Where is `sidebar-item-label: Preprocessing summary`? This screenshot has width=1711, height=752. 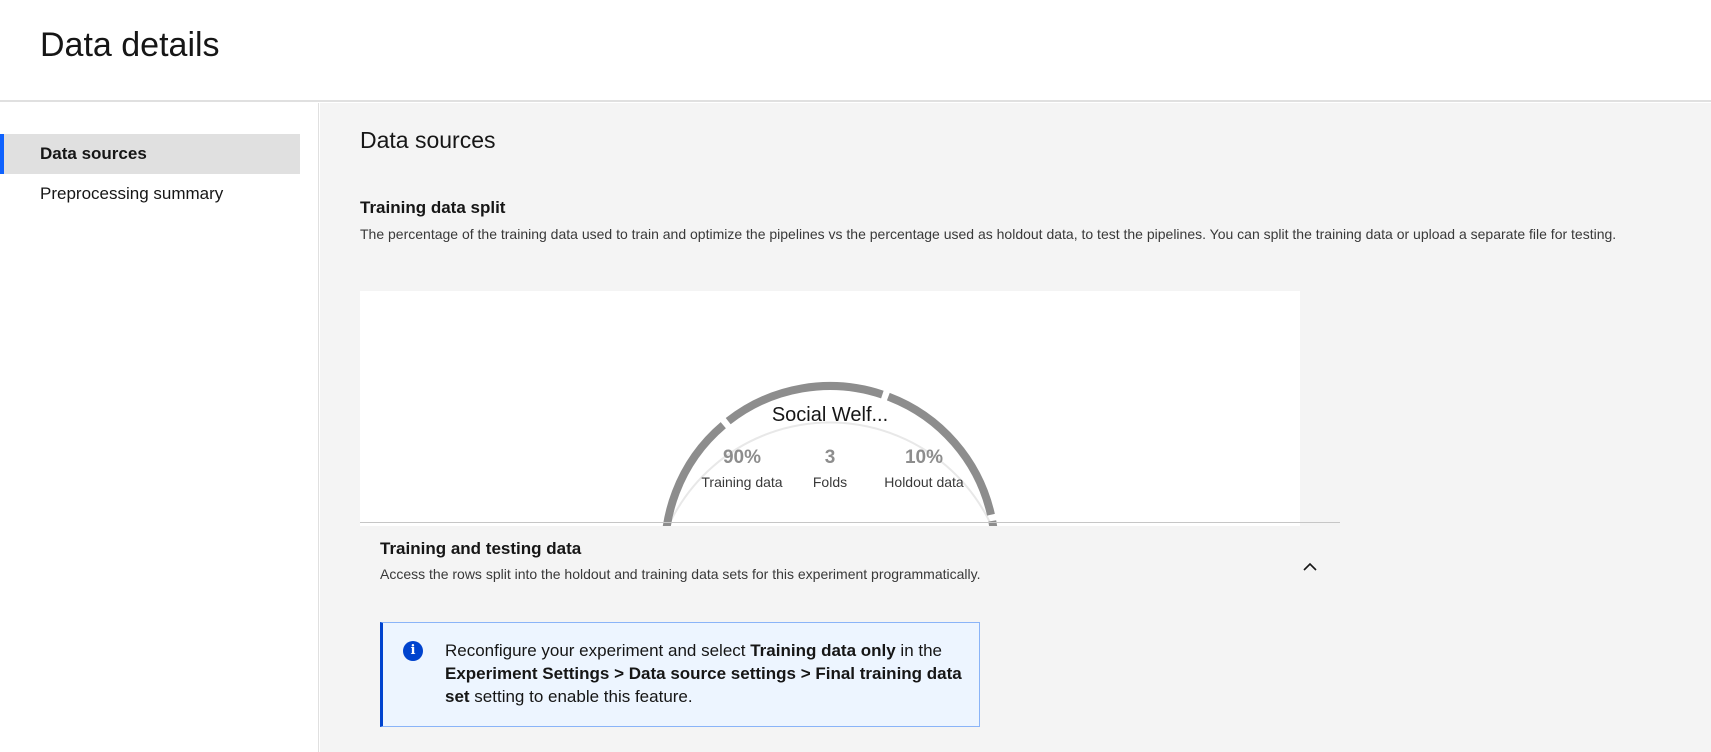
sidebar-item-label: Preprocessing summary is located at coordinates (132, 193).